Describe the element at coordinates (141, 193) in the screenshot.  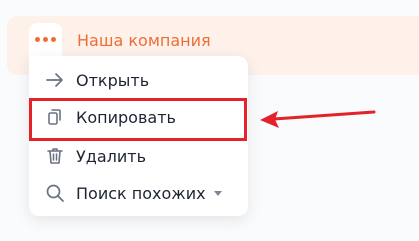
I see `menu-item-label: Поиск похожих` at that location.